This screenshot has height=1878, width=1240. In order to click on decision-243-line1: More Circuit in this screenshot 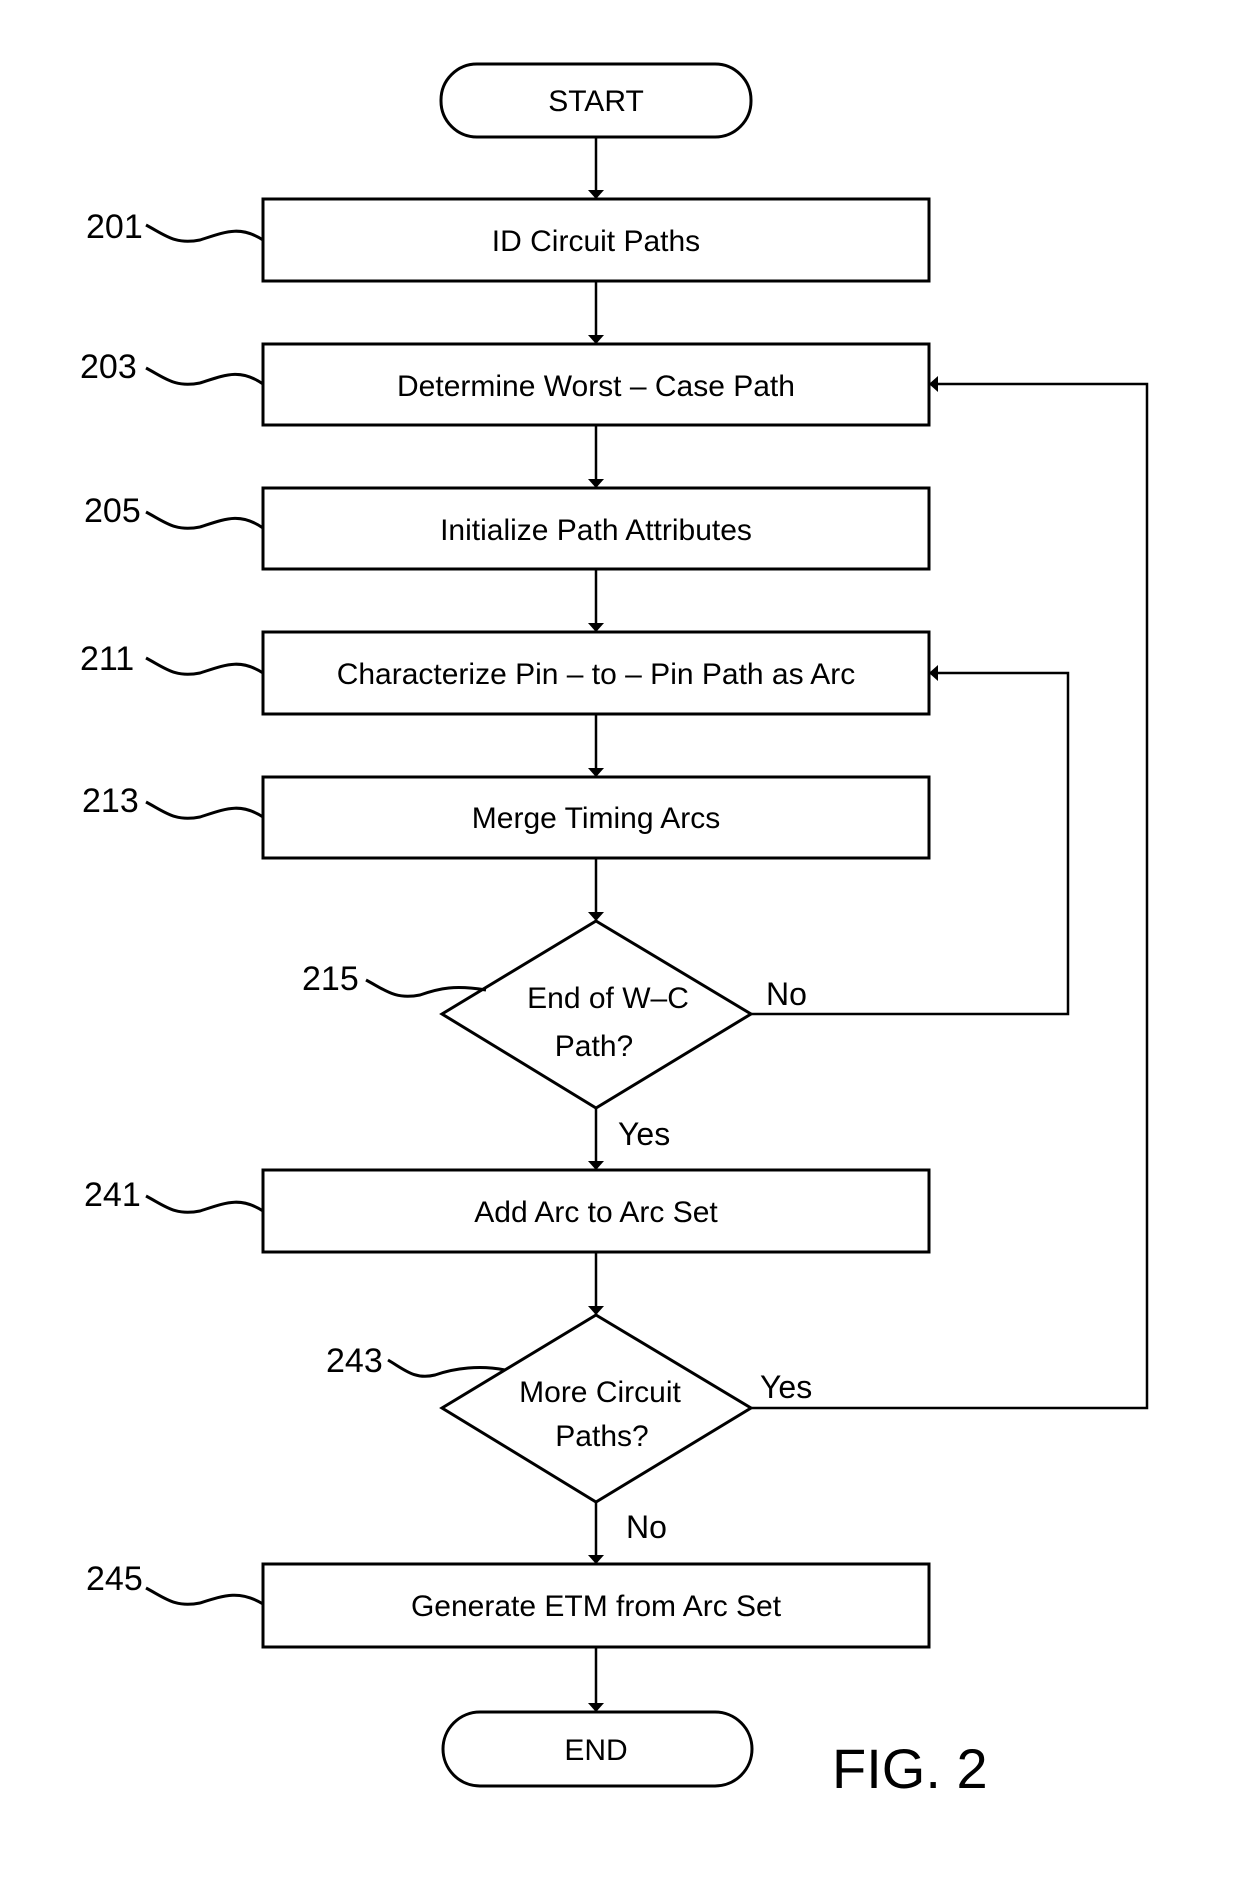, I will do `click(600, 1392)`.